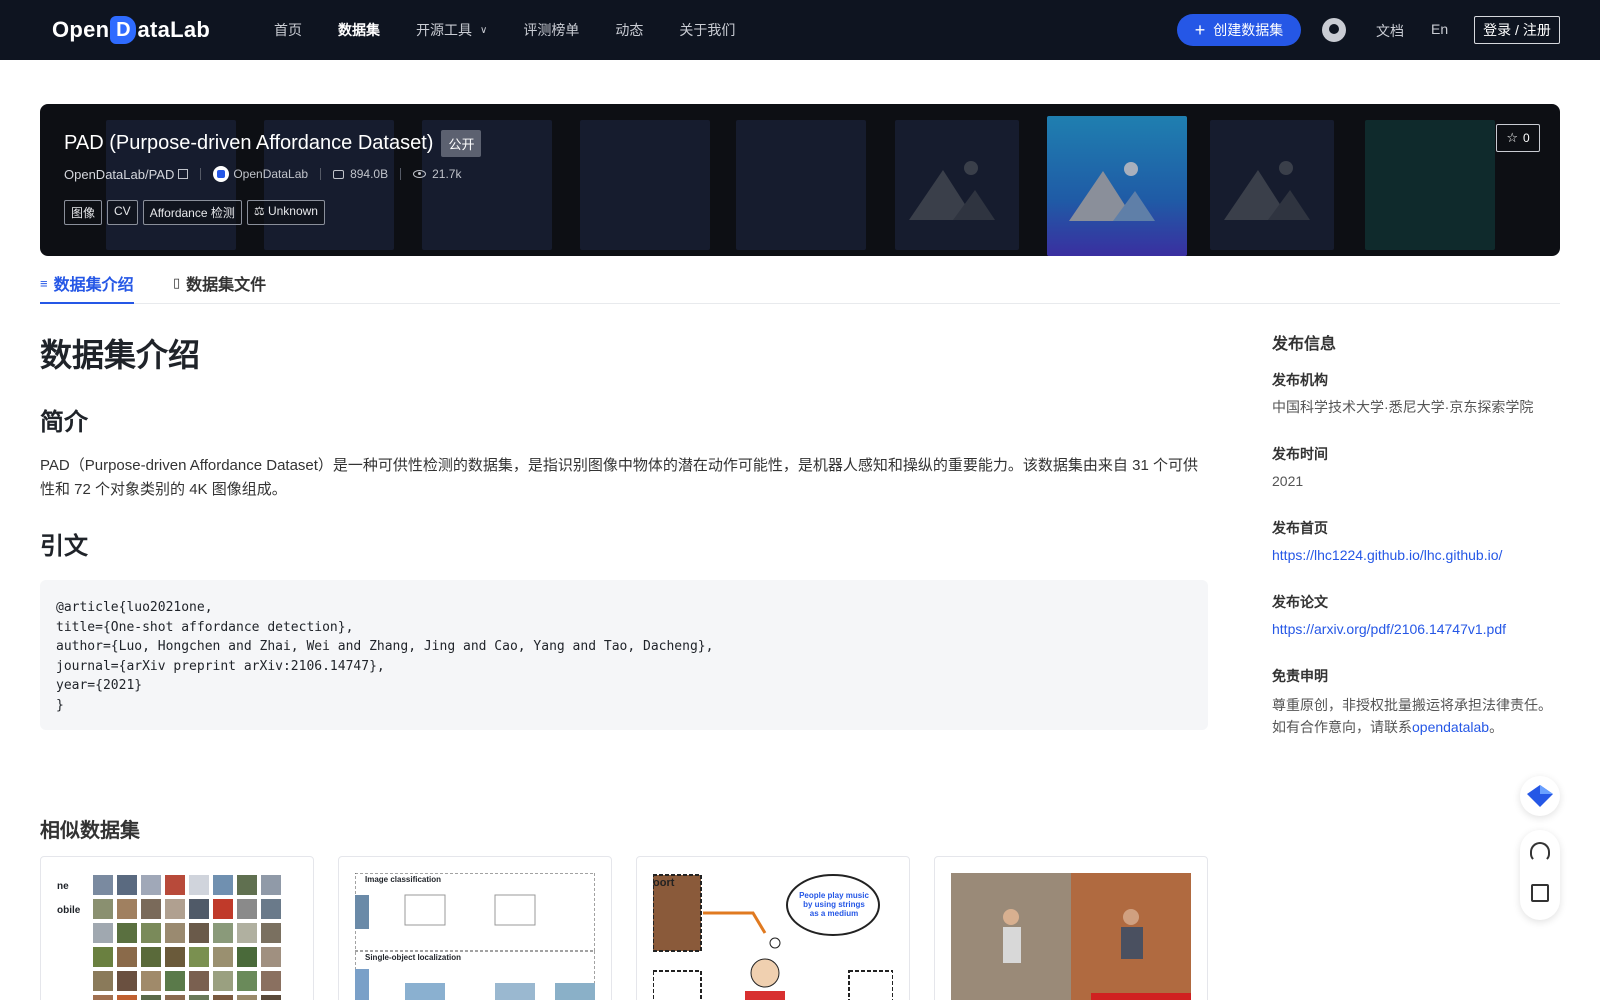 The width and height of the screenshot is (1600, 1000). What do you see at coordinates (1412, 705) in the screenshot?
I see `disclaimer-line-1: 尊重原创，非授权批量搬运将承担法律责任。` at bounding box center [1412, 705].